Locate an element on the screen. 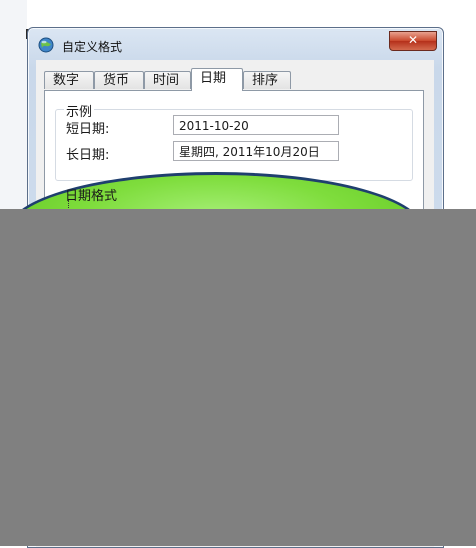 The width and height of the screenshot is (476, 548). close-button: ✕ is located at coordinates (413, 41).